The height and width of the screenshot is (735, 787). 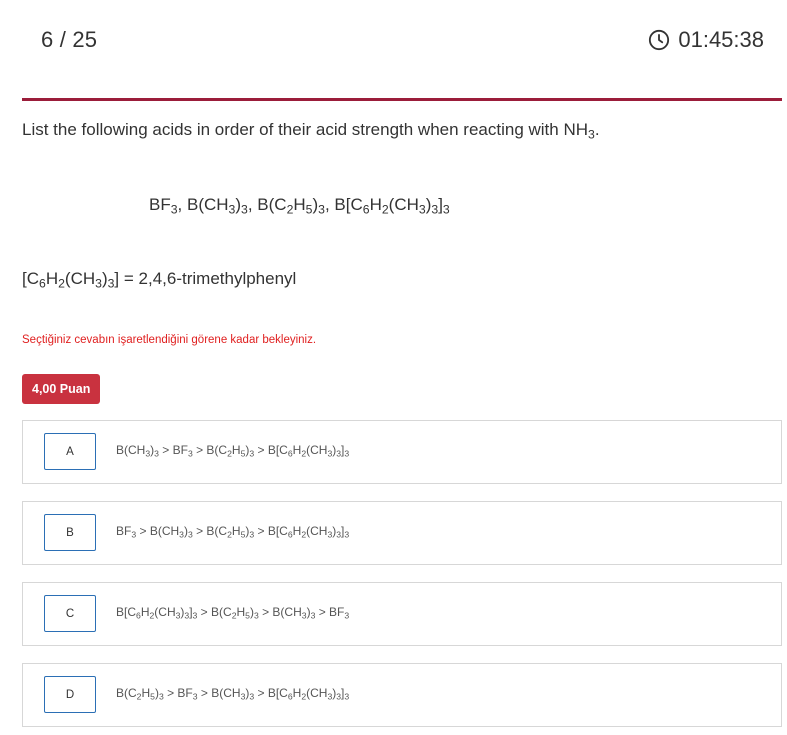 I want to click on clock-icon, so click(x=659, y=40).